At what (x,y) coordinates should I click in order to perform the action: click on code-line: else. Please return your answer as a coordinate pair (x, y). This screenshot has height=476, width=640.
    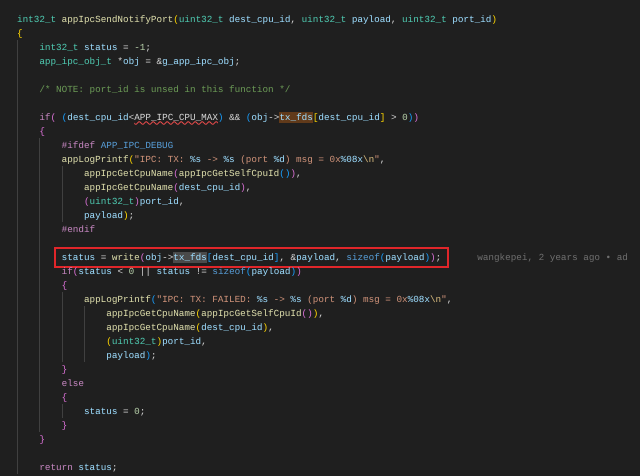
    Looking at the image, I should click on (73, 383).